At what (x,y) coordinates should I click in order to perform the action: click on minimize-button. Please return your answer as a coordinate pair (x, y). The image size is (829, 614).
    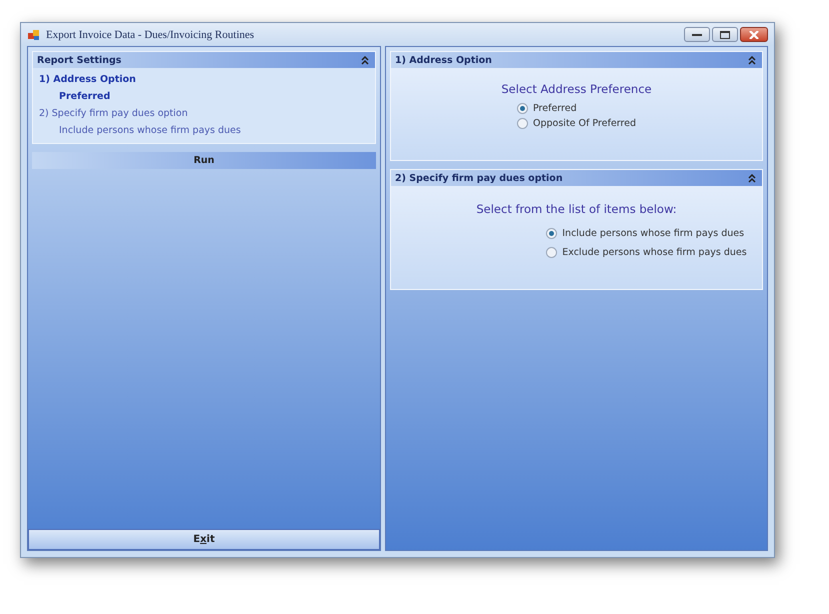
    Looking at the image, I should click on (697, 34).